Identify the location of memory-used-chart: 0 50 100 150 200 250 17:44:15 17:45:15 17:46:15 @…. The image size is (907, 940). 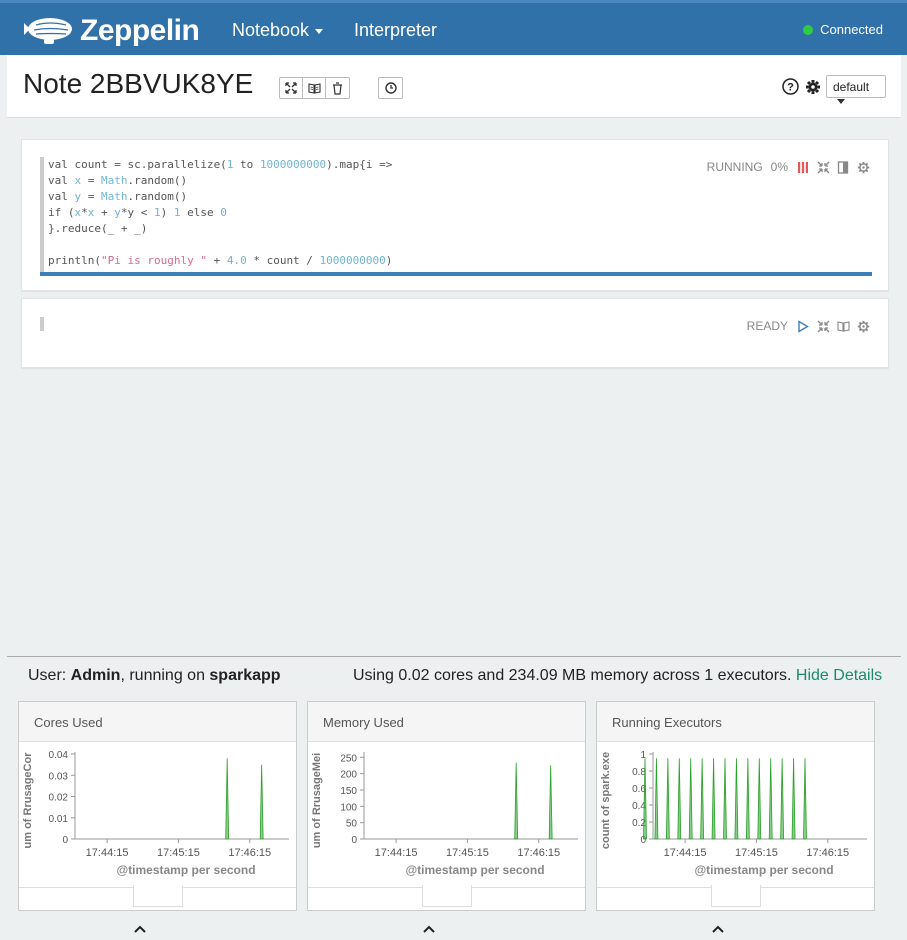
(444, 814).